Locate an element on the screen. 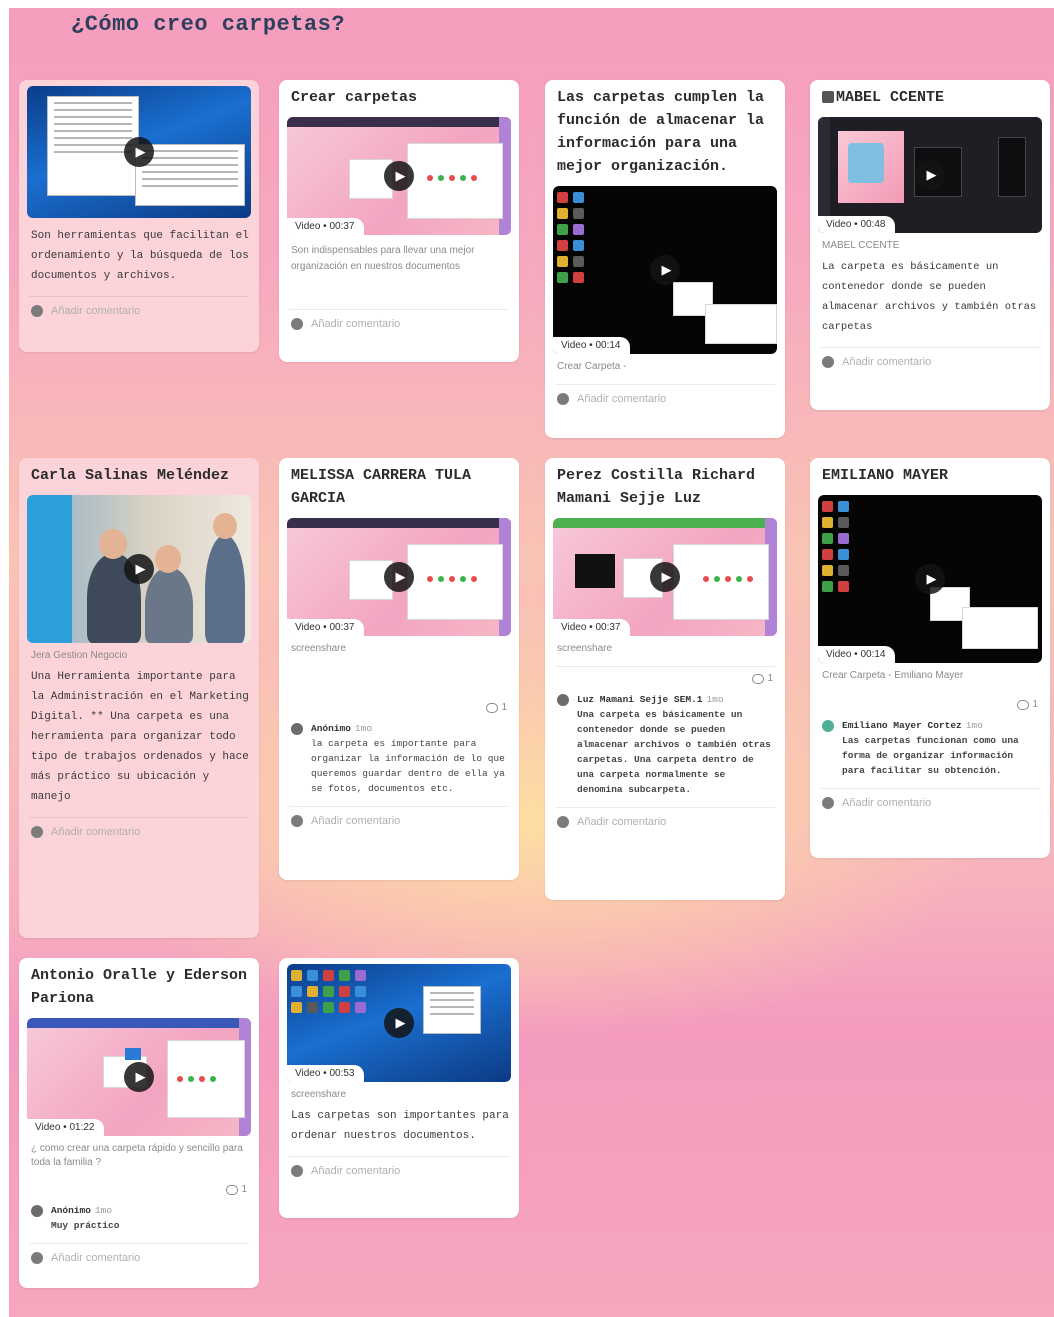 The height and width of the screenshot is (1317, 1054). author-emoji-icon is located at coordinates (828, 97).